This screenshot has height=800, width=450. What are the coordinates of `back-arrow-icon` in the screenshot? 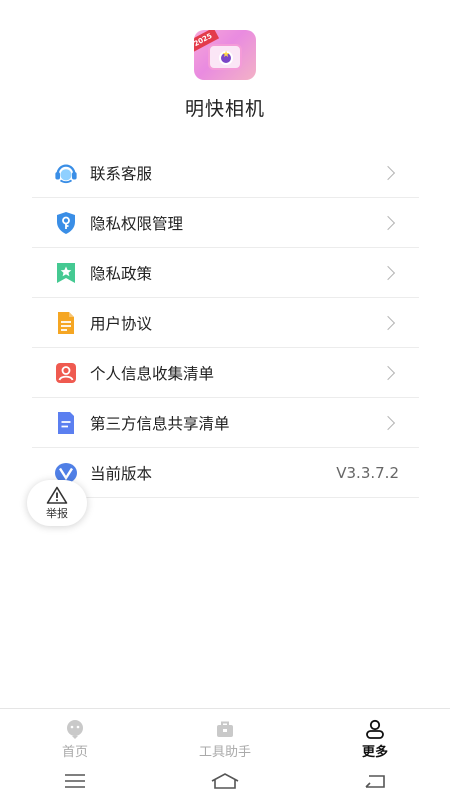 It's located at (375, 783).